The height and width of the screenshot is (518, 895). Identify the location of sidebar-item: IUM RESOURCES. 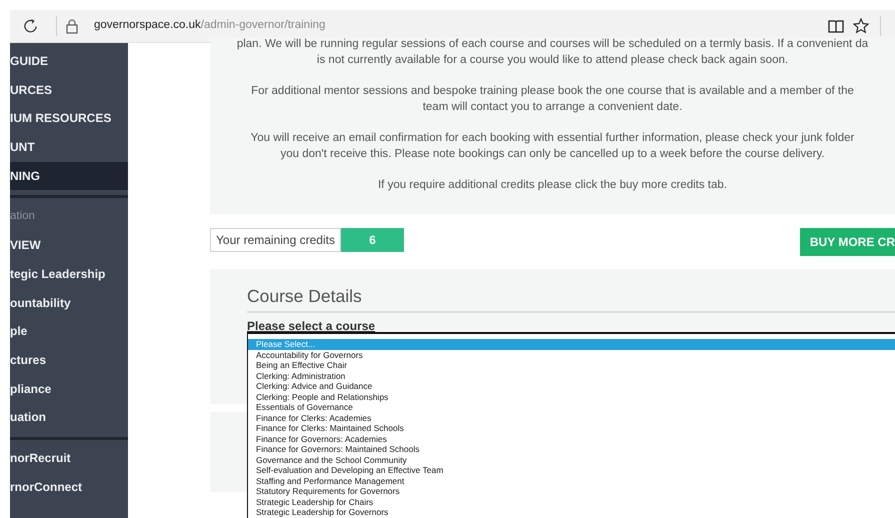
(69, 119).